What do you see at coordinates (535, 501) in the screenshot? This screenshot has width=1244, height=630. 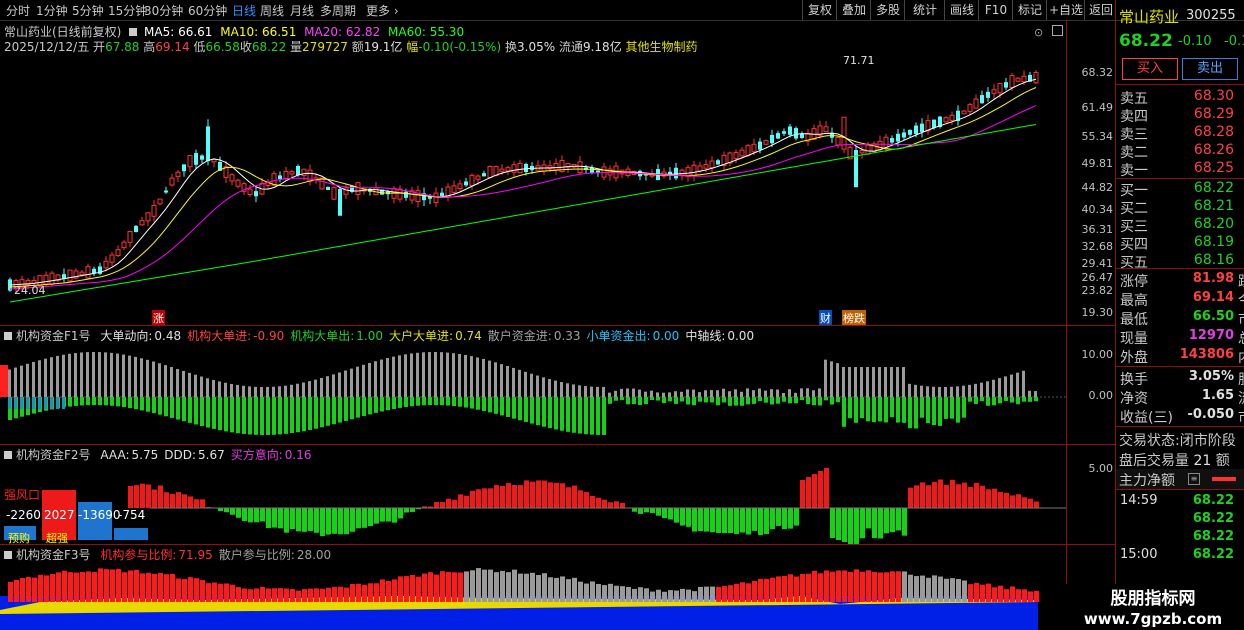 I see `f2-indicator-chart` at bounding box center [535, 501].